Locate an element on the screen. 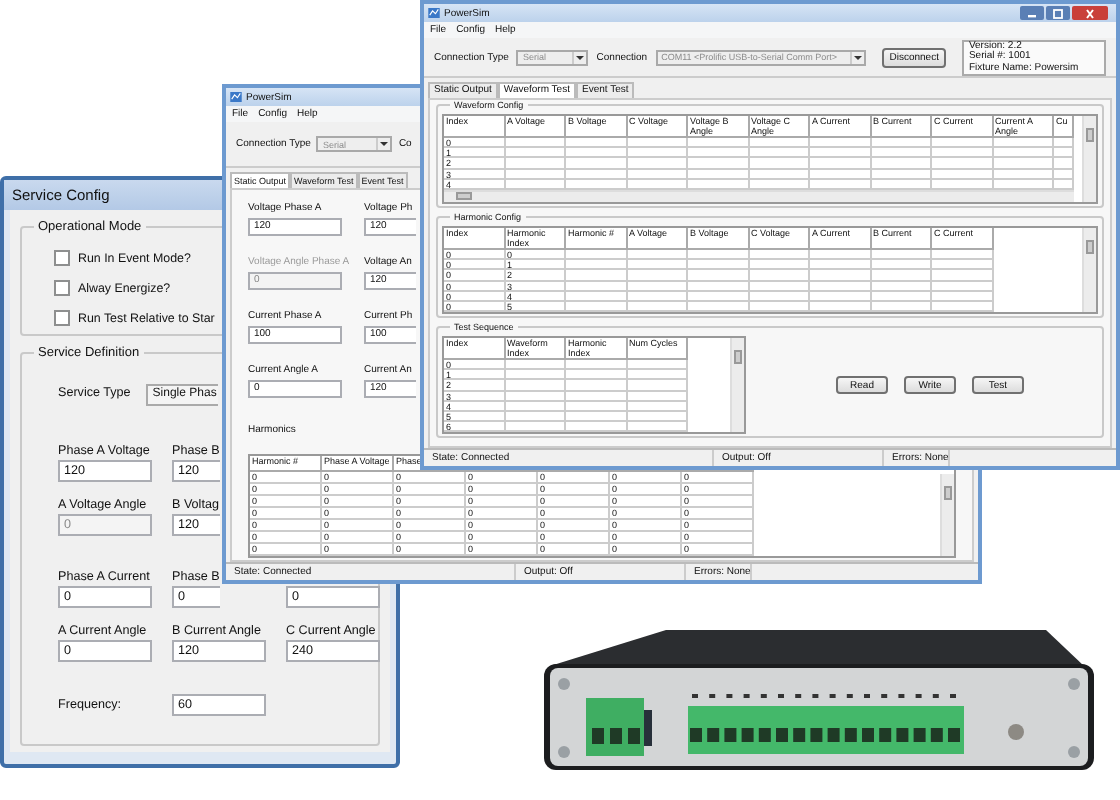 This screenshot has width=1120, height=800. close-icon is located at coordinates (1090, 13).